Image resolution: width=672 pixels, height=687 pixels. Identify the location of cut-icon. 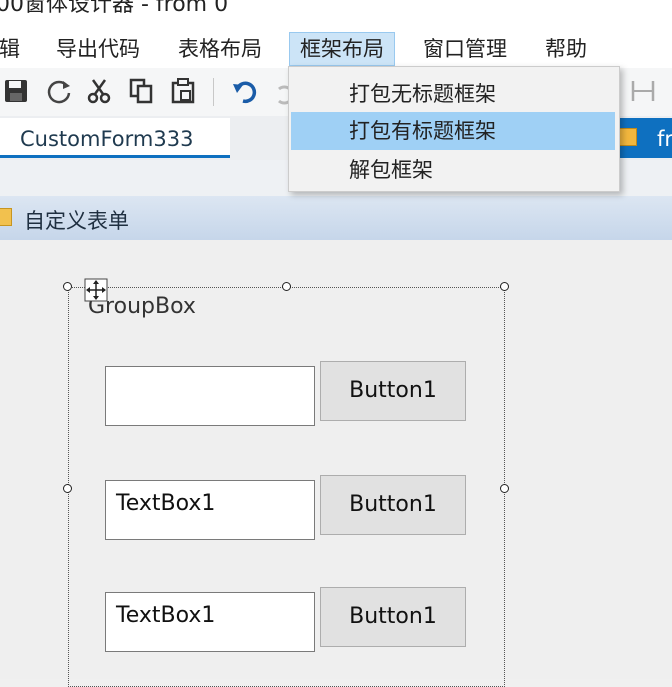
(99, 91).